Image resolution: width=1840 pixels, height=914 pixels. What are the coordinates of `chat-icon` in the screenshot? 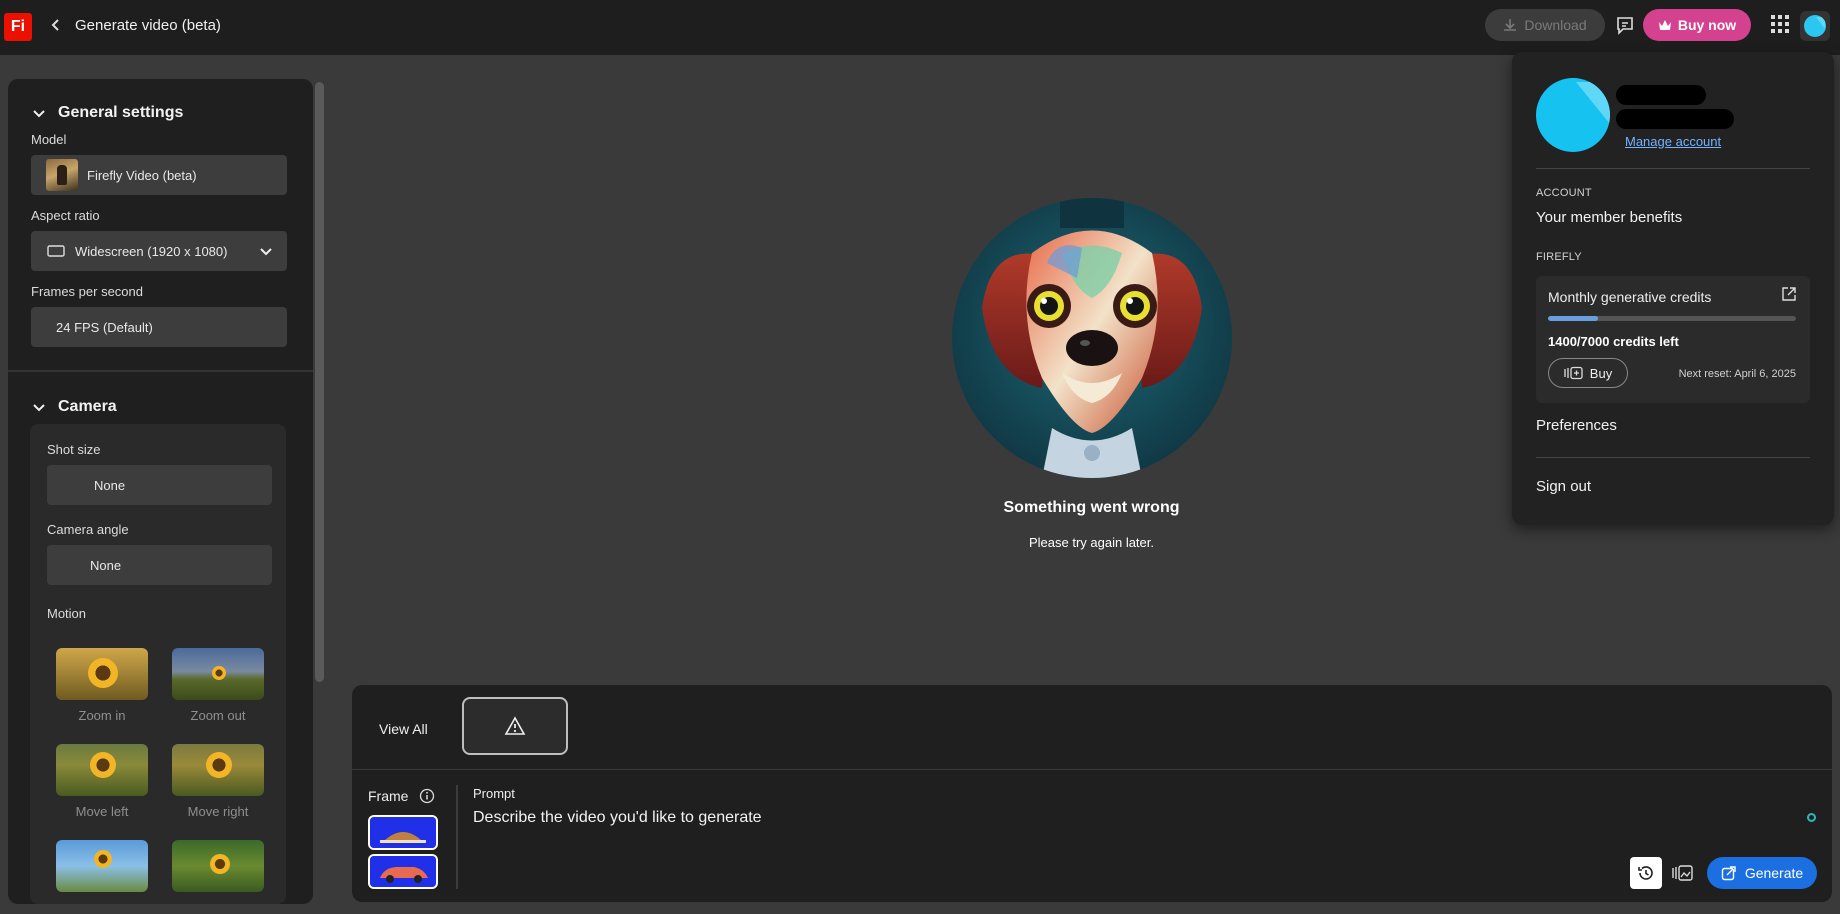 It's located at (1625, 26).